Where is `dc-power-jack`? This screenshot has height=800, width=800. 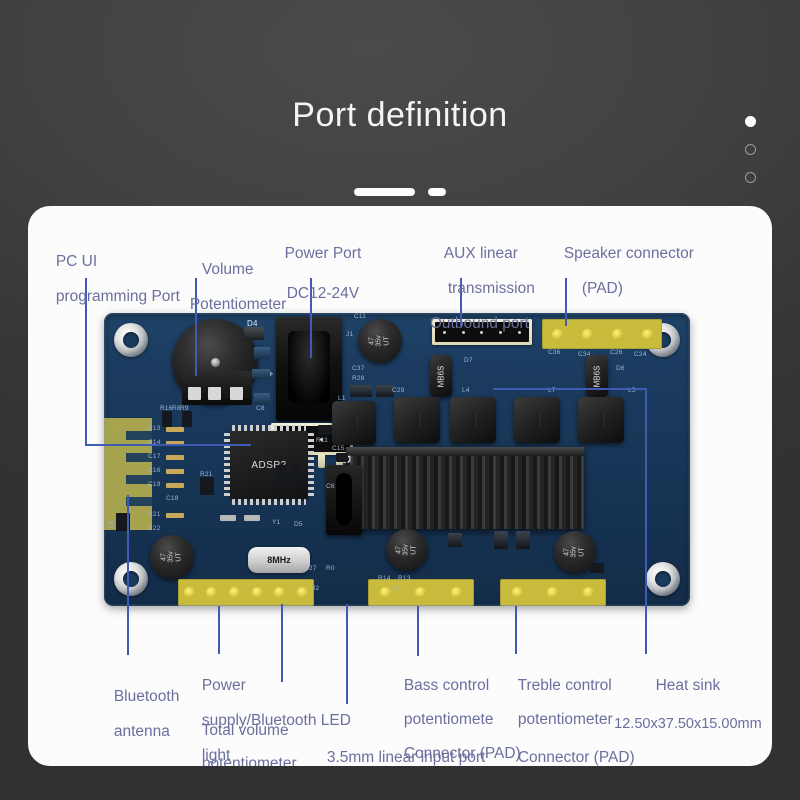 dc-power-jack is located at coordinates (309, 369).